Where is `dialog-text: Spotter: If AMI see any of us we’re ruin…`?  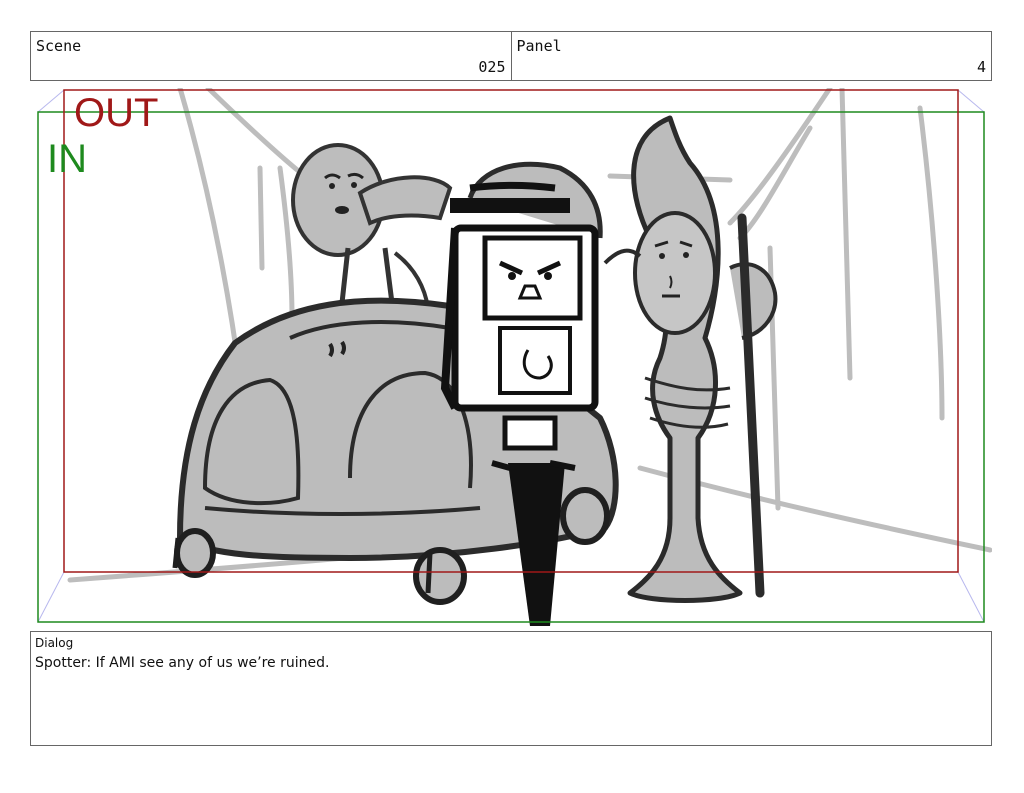
dialog-text: Spotter: If AMI see any of us we’re ruin… is located at coordinates (182, 663).